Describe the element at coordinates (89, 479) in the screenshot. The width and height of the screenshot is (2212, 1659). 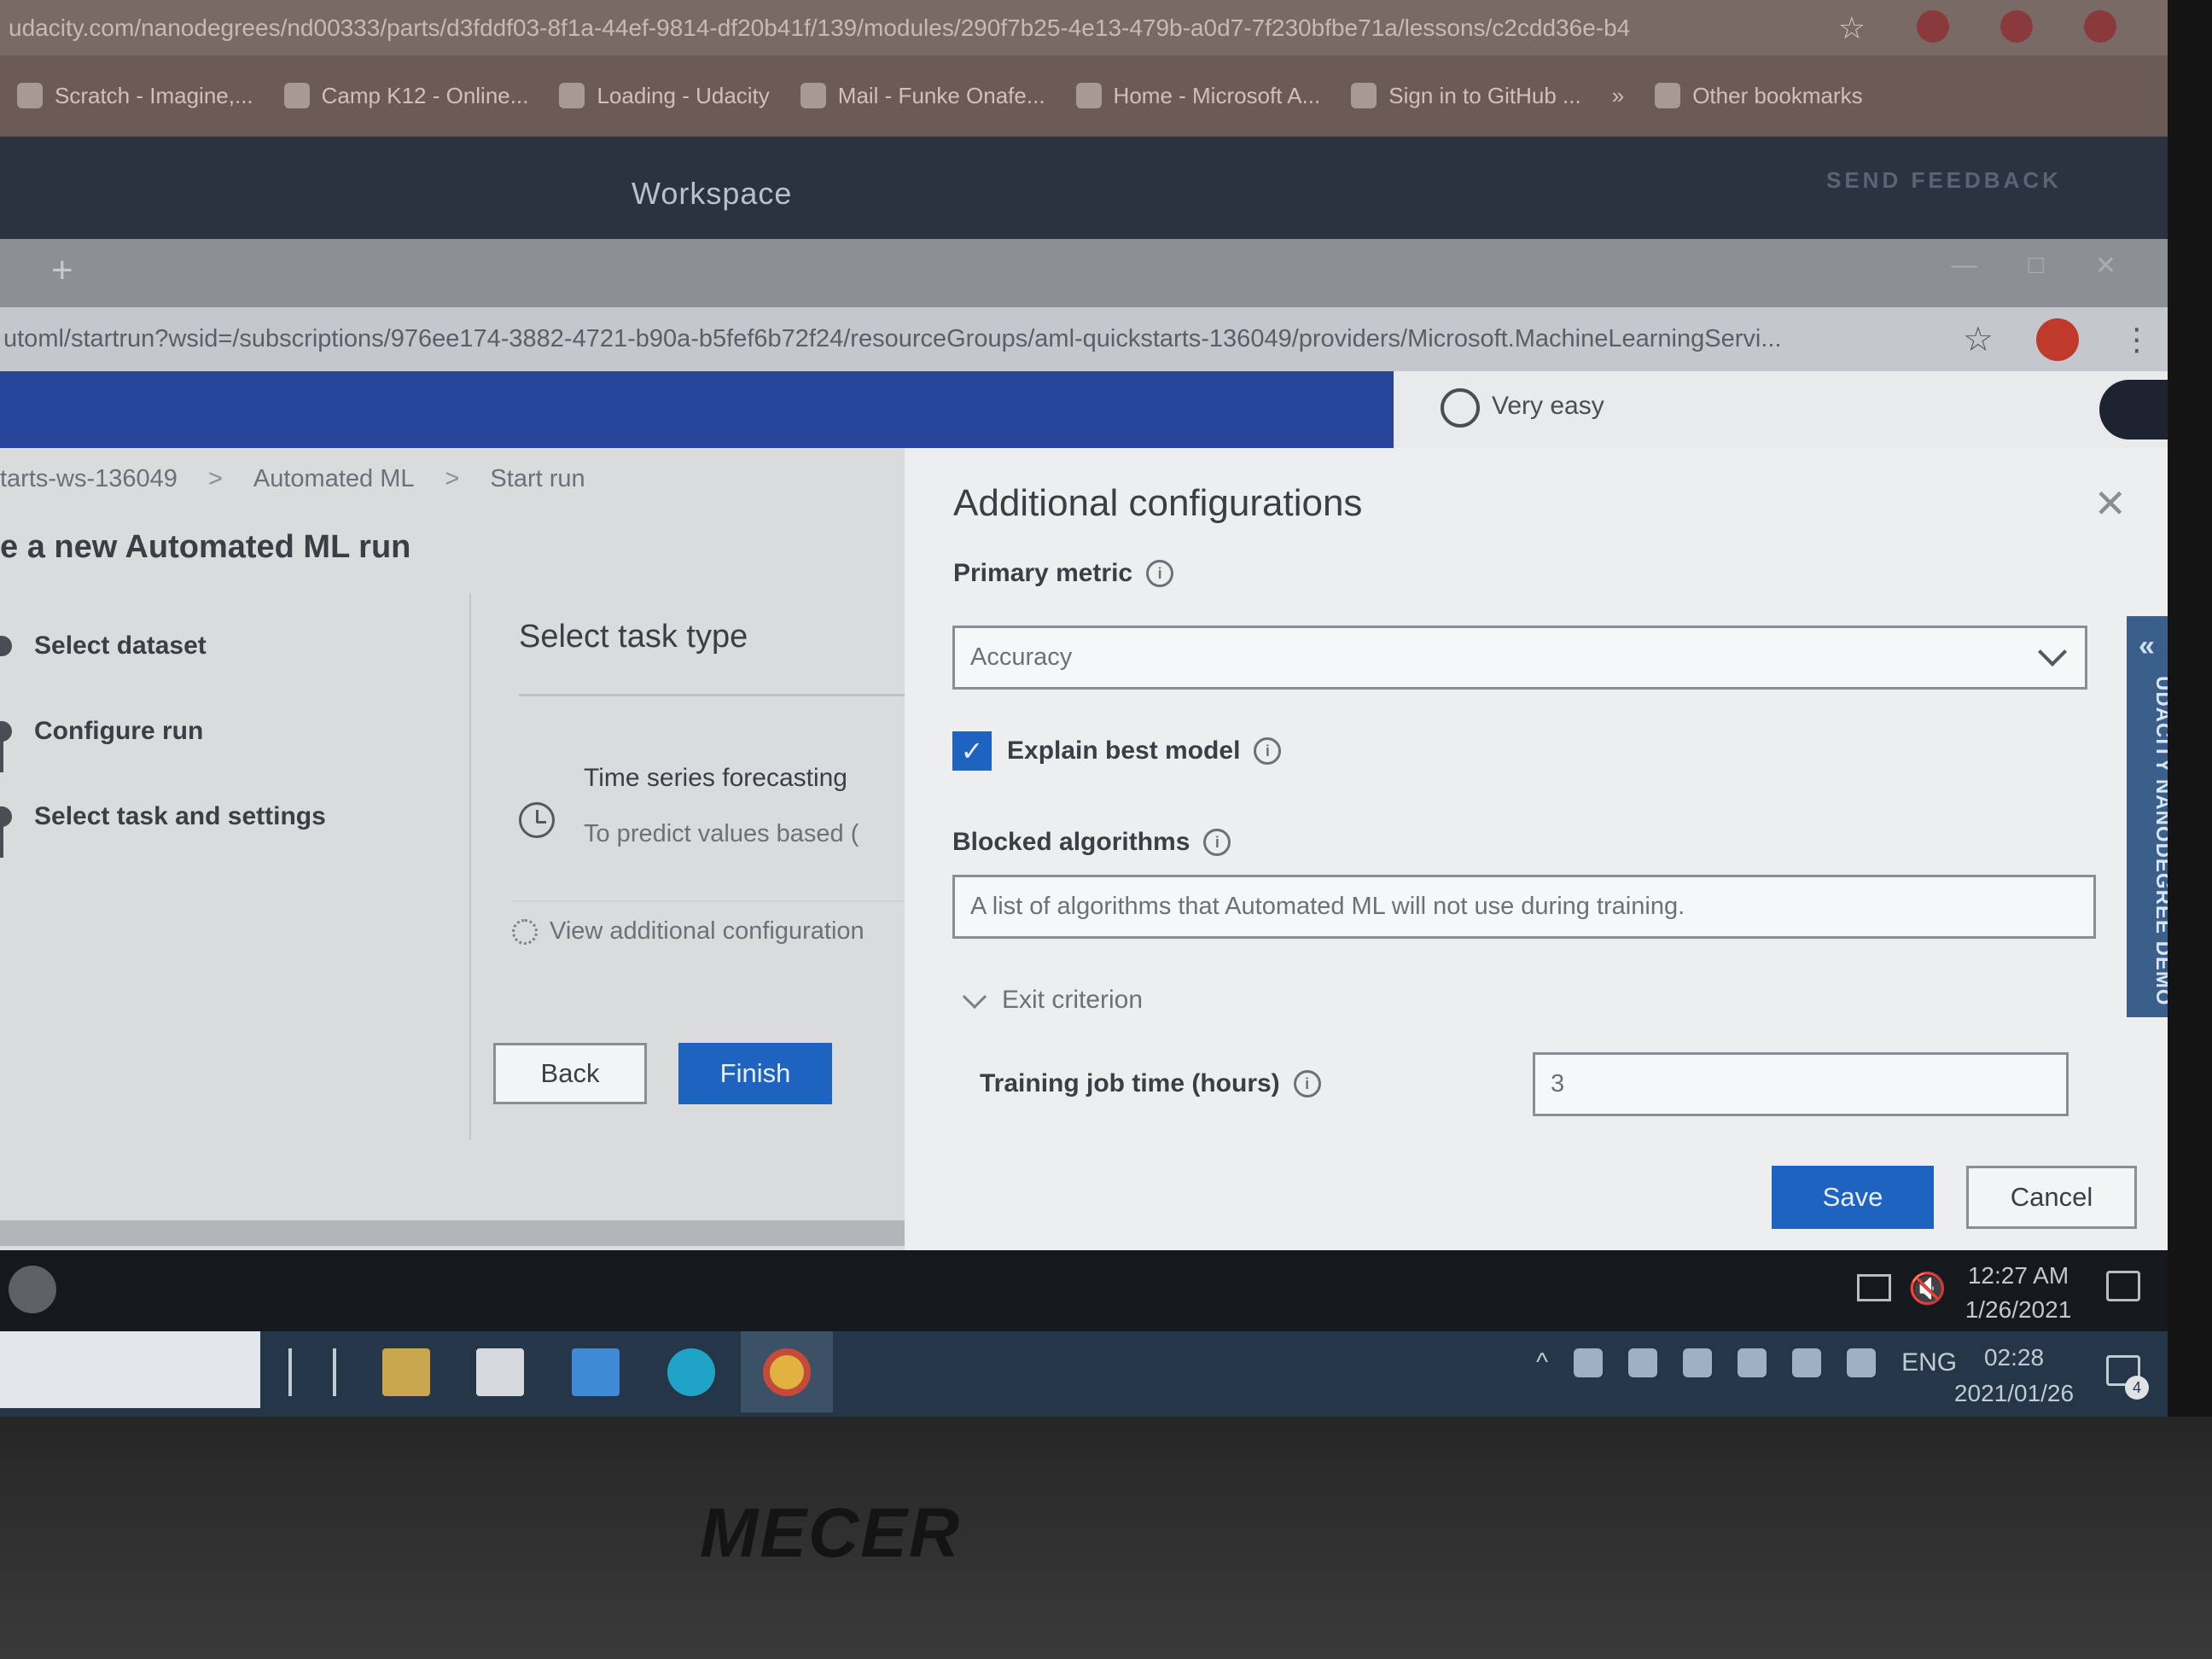
I see `breadcrumb-workspace: tarts-ws-136049` at that location.